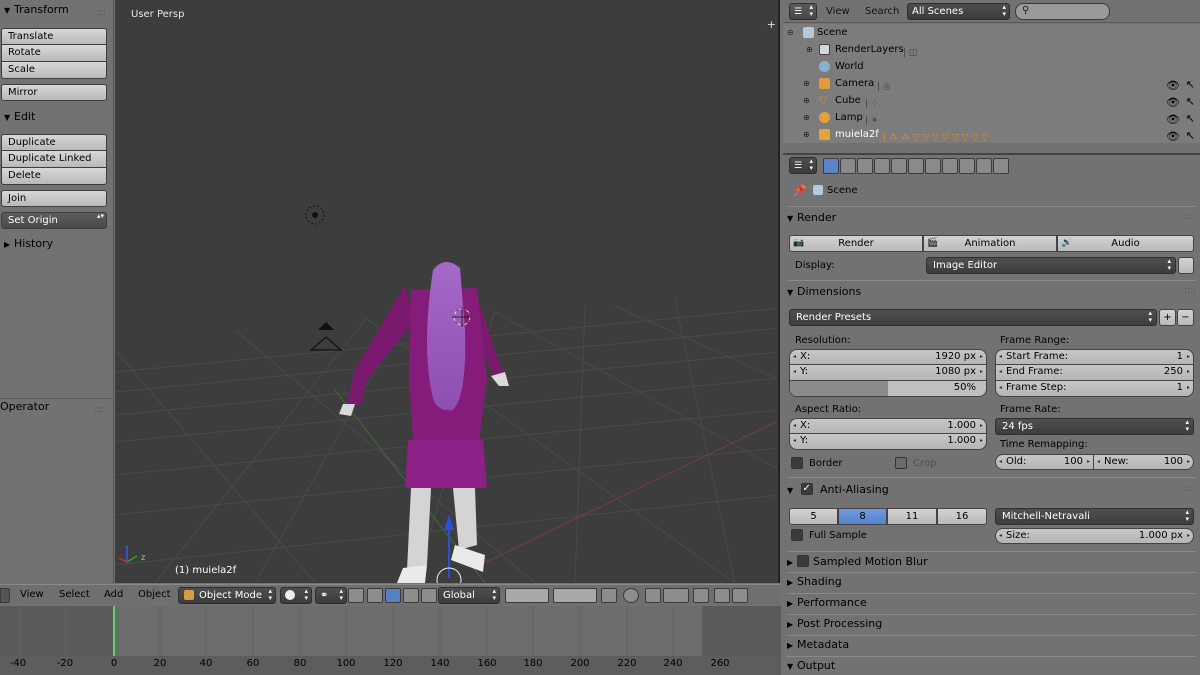 This screenshot has height=675, width=1200. Describe the element at coordinates (991, 602) in the screenshot. I see `performance-section-header: ▶ Performance` at that location.